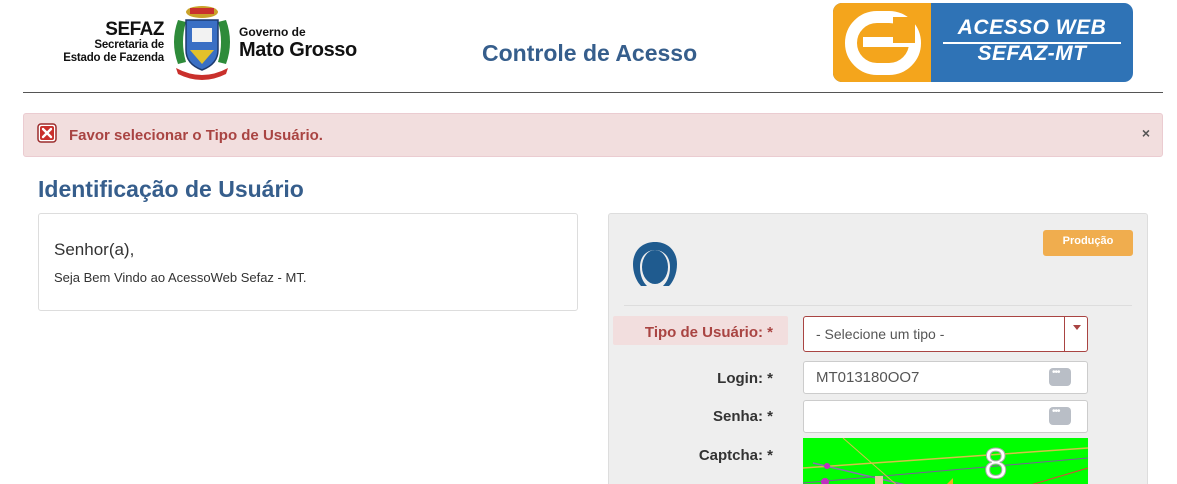  I want to click on captcha-graphic: 8, so click(945, 461).